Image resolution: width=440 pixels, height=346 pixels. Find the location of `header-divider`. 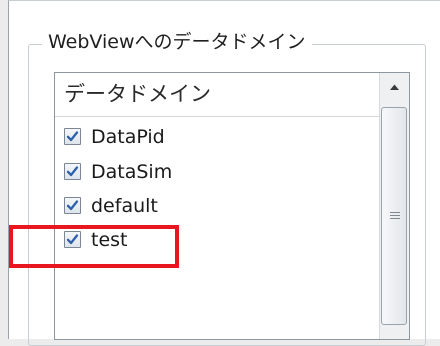

header-divider is located at coordinates (217, 116).